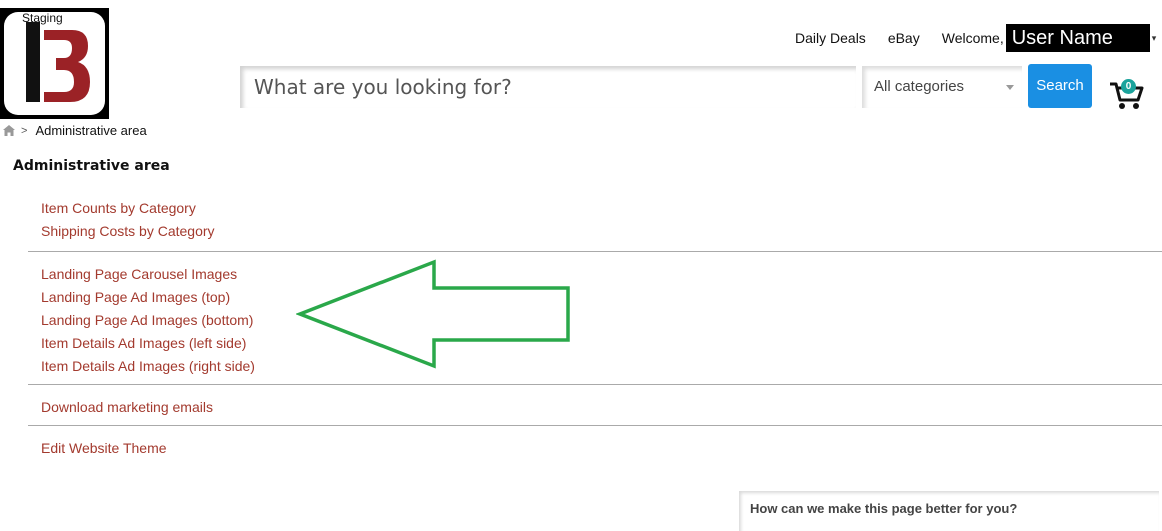 The image size is (1162, 531). I want to click on annotation-arrow-icon, so click(433, 314).